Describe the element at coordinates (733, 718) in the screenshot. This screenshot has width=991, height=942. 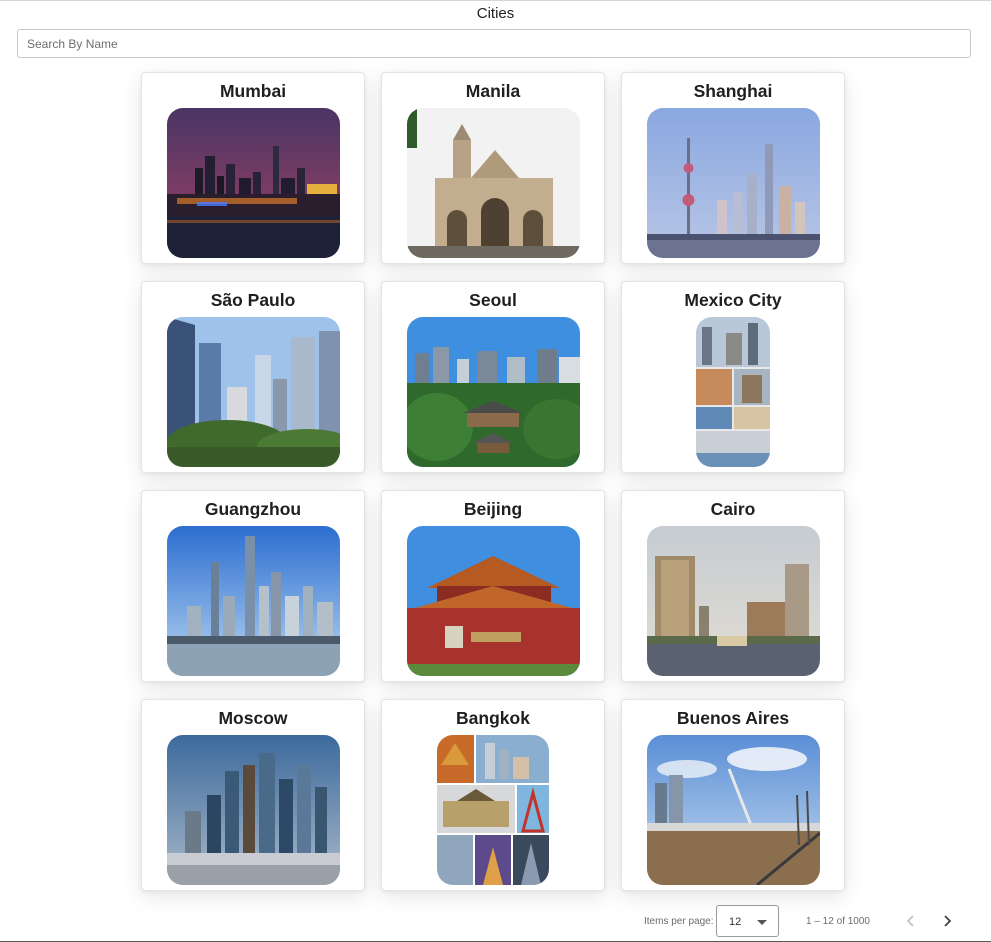
I see `city-name: Buenos Aires` at that location.